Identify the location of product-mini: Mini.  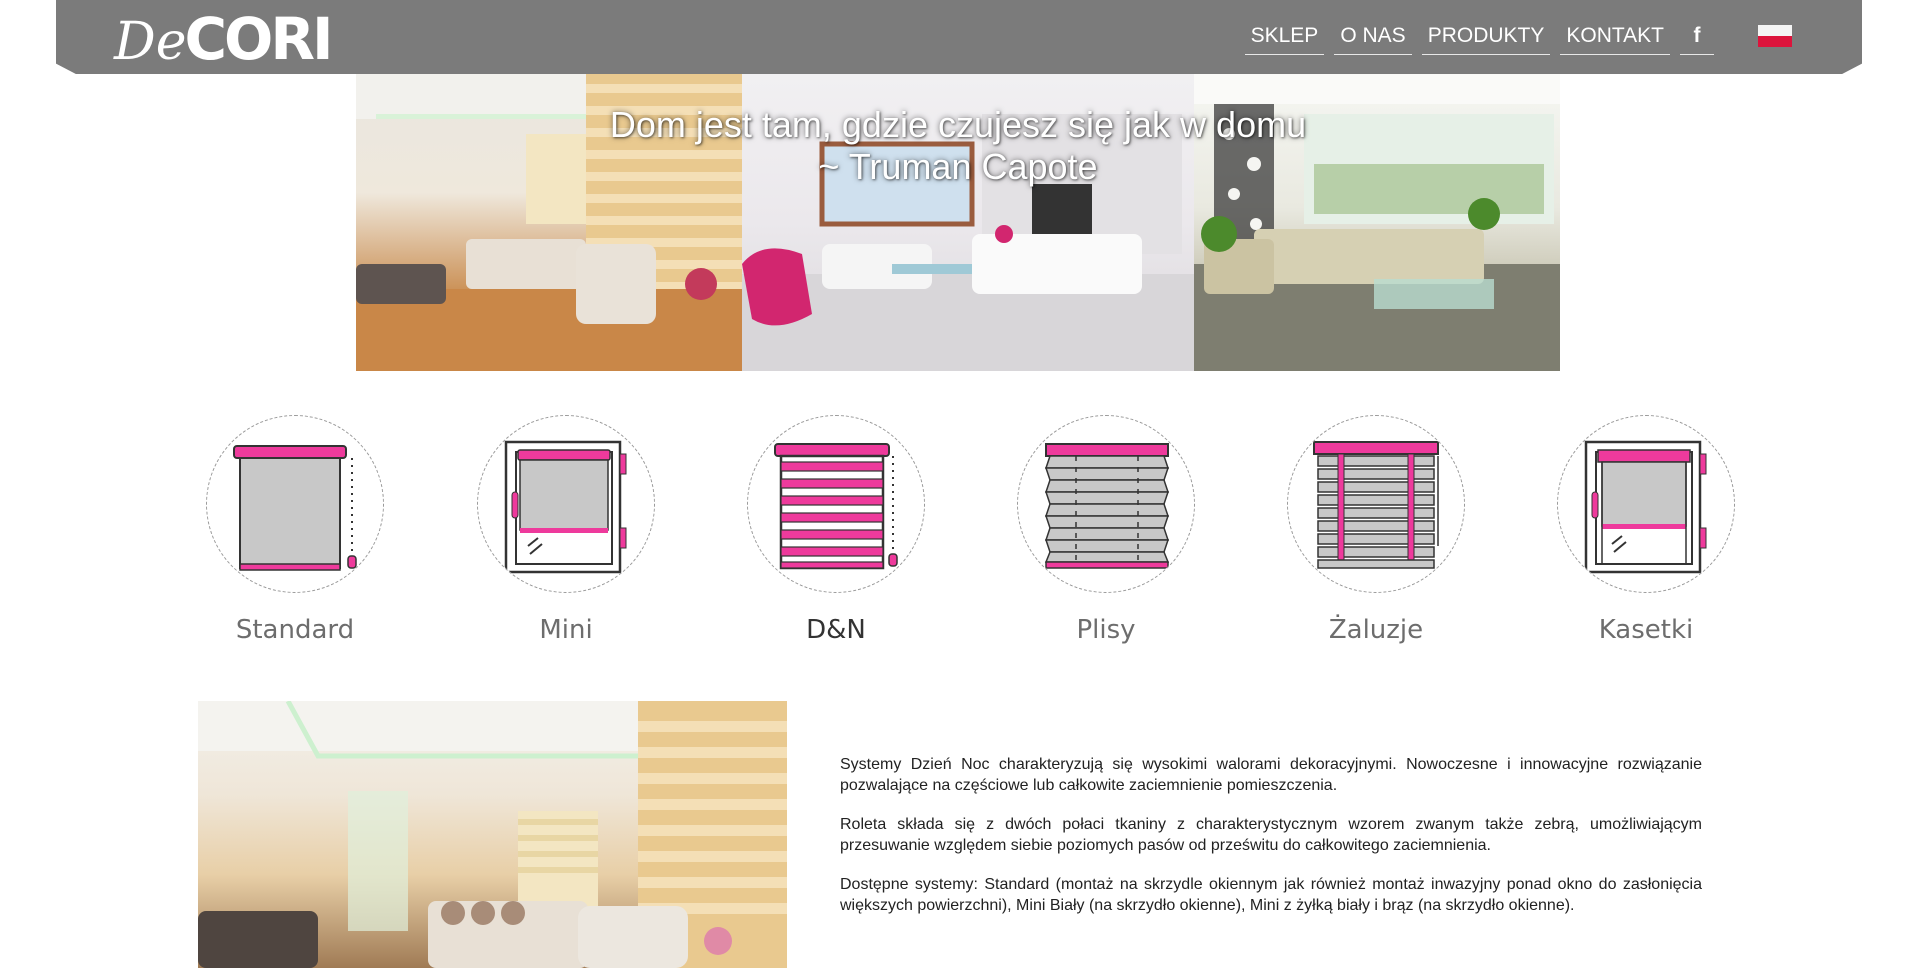
(566, 530).